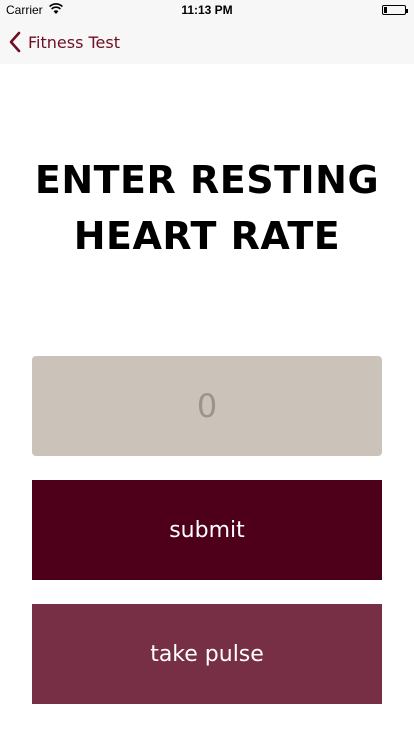 The width and height of the screenshot is (414, 736). I want to click on status-bar: Carrier 11:13 PM, so click(207, 10).